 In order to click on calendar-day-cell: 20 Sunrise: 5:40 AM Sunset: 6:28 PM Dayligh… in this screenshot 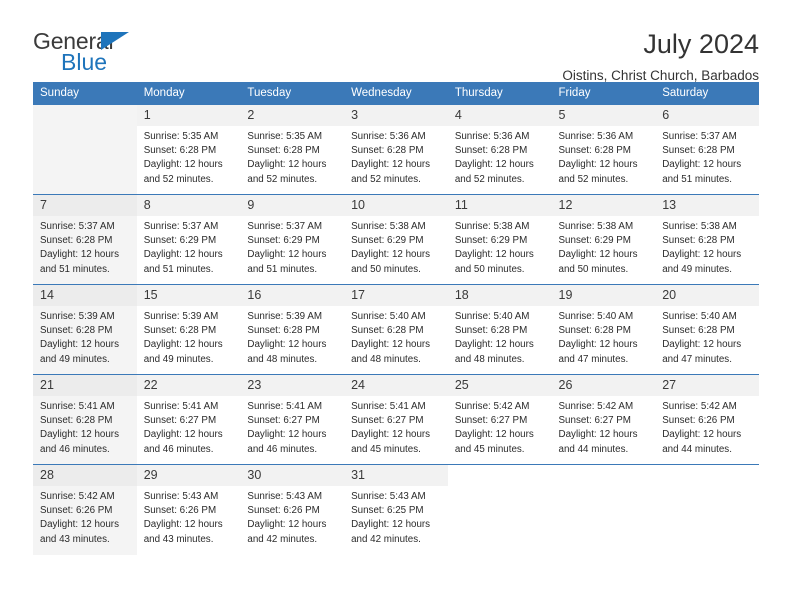, I will do `click(707, 329)`.